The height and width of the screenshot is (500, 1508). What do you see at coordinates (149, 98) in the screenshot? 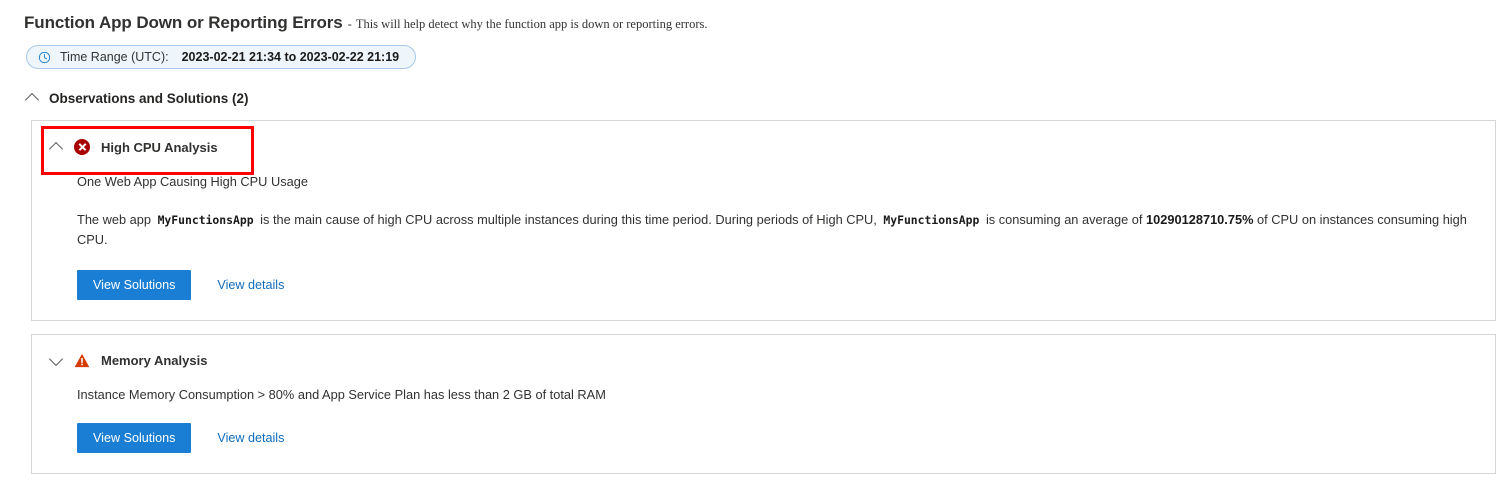
I see `observations-section-title: Observations and Solutions (2)` at bounding box center [149, 98].